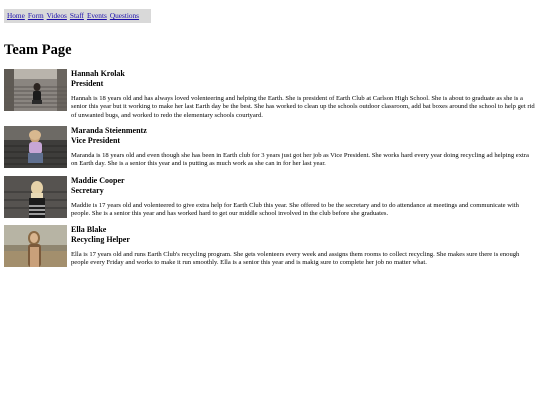 The image size is (540, 405). What do you see at coordinates (97, 16) in the screenshot?
I see `nav-link-events: Events` at bounding box center [97, 16].